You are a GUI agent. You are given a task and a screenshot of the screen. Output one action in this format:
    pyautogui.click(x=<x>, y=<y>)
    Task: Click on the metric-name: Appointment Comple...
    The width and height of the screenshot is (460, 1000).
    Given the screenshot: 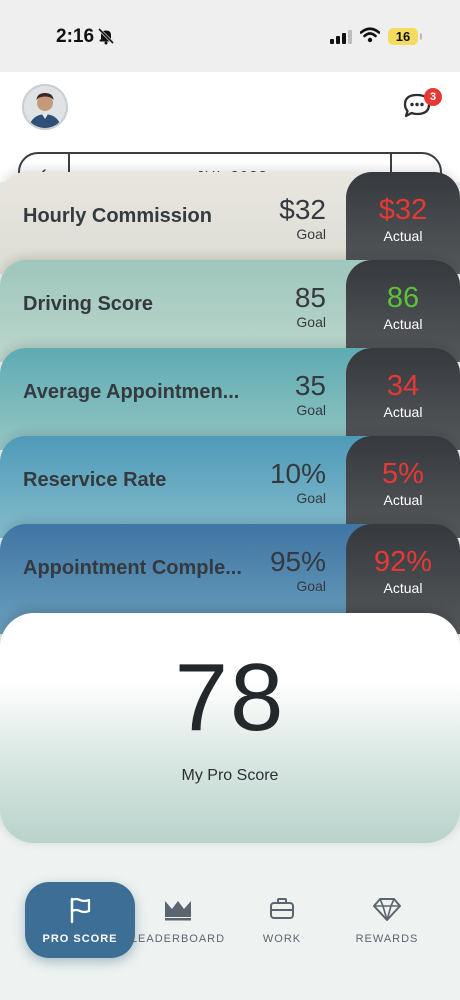 What is the action you would take?
    pyautogui.click(x=132, y=568)
    